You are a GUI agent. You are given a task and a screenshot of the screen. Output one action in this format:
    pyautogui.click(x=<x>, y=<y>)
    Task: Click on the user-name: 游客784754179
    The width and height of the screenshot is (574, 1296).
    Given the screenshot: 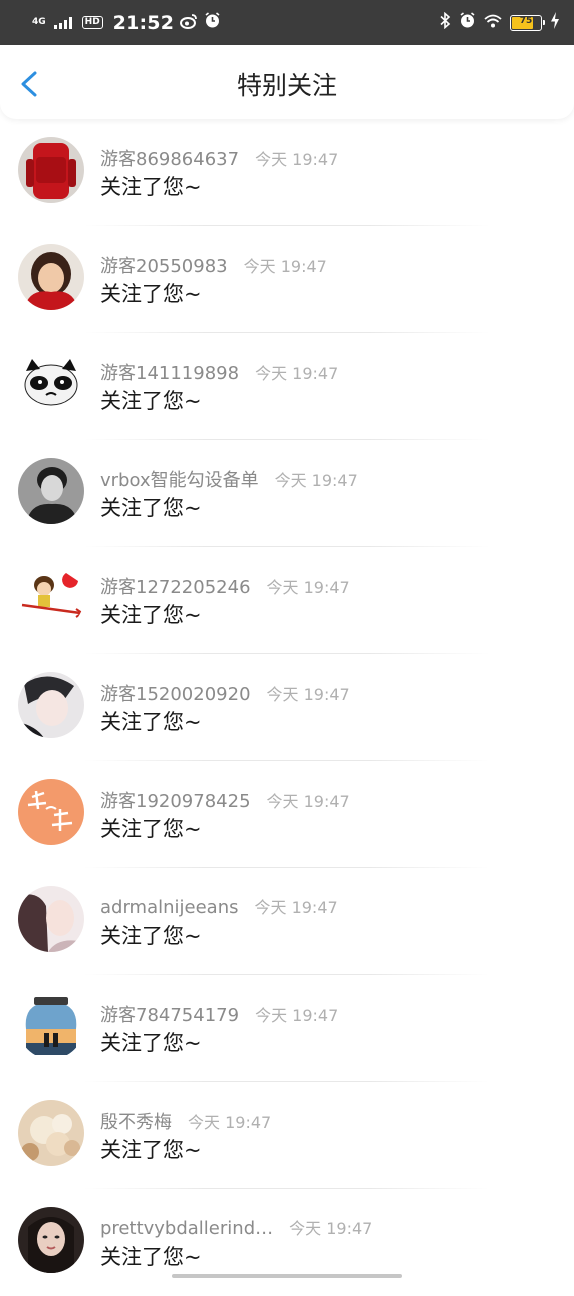 What is the action you would take?
    pyautogui.click(x=169, y=1014)
    